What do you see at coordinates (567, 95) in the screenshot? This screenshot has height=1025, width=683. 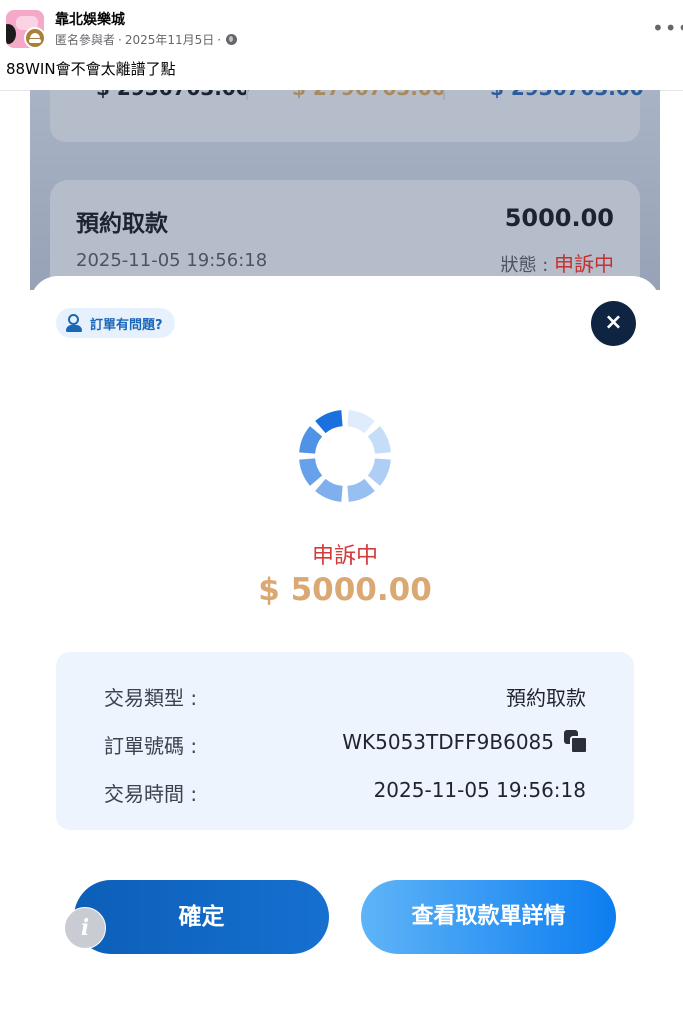 I see `balance-withdrawable: $ 2936703.00` at bounding box center [567, 95].